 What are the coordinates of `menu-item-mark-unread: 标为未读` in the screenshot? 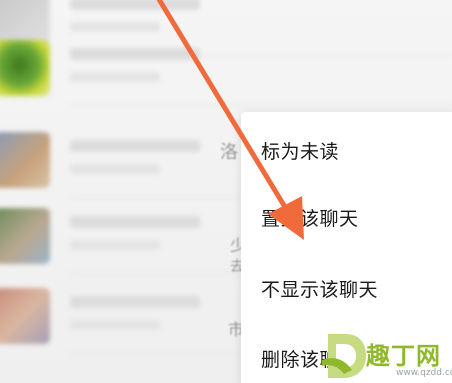 It's located at (300, 150).